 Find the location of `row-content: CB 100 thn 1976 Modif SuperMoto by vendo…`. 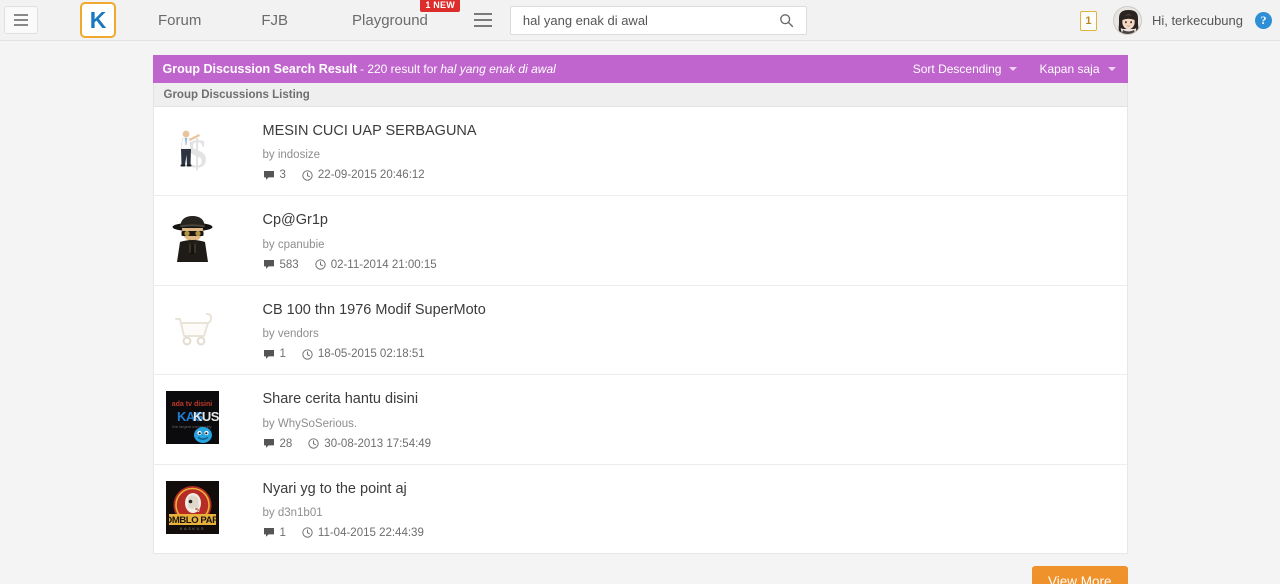

row-content: CB 100 thn 1976 Modif SuperMoto by vendo… is located at coordinates (374, 330).